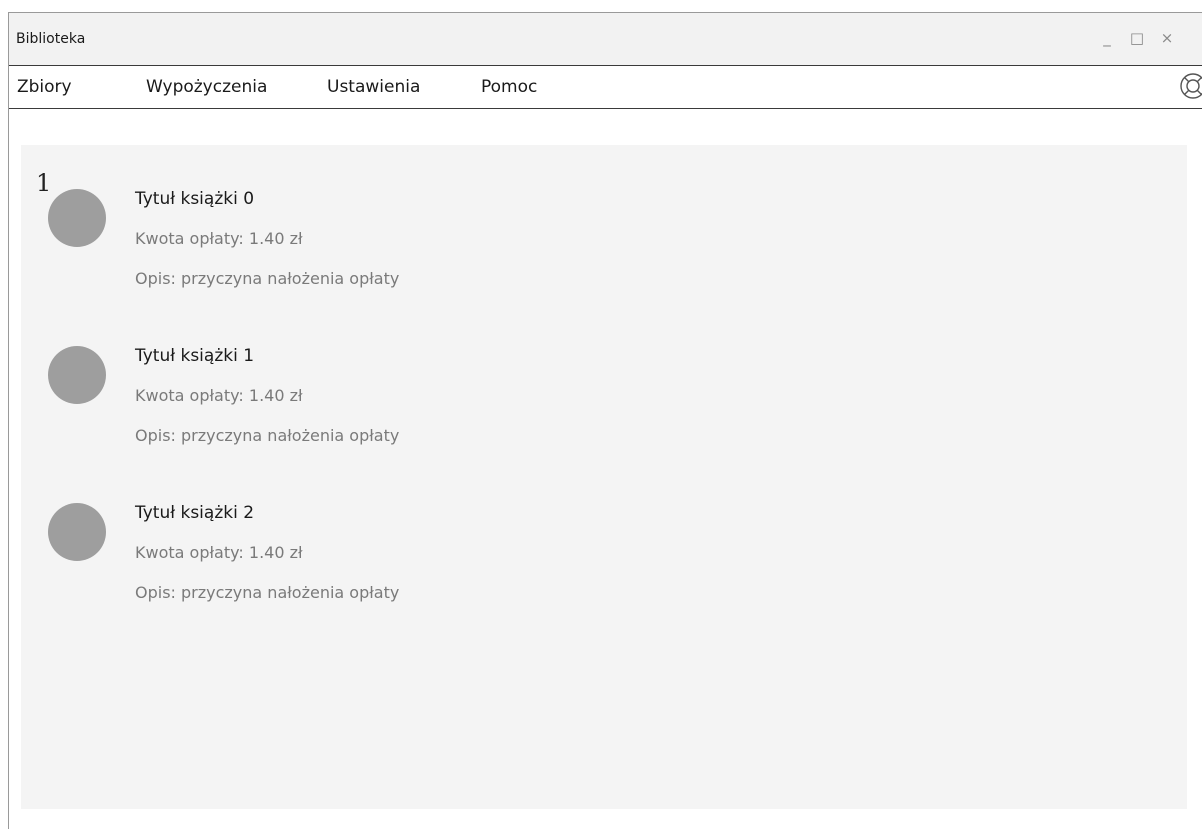  Describe the element at coordinates (1167, 38) in the screenshot. I see `close-button: ×` at that location.